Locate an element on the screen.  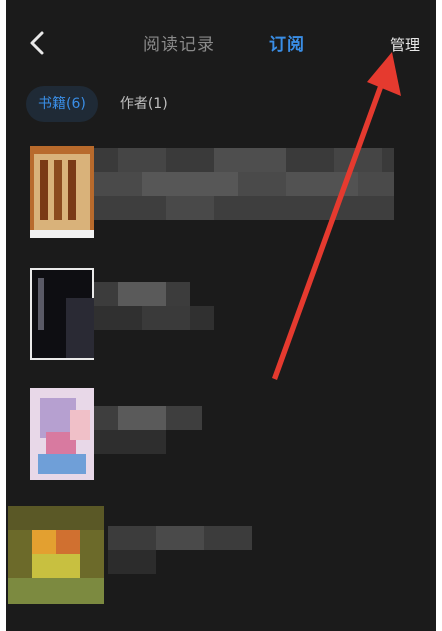
top-bar: 阅读记录 订阅 管理 is located at coordinates (221, 40).